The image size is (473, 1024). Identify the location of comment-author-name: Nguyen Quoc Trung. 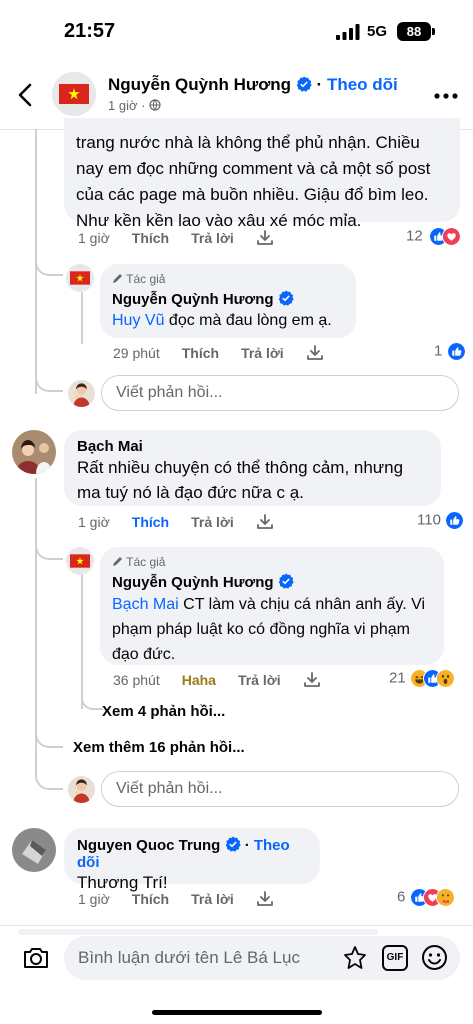
(148, 845).